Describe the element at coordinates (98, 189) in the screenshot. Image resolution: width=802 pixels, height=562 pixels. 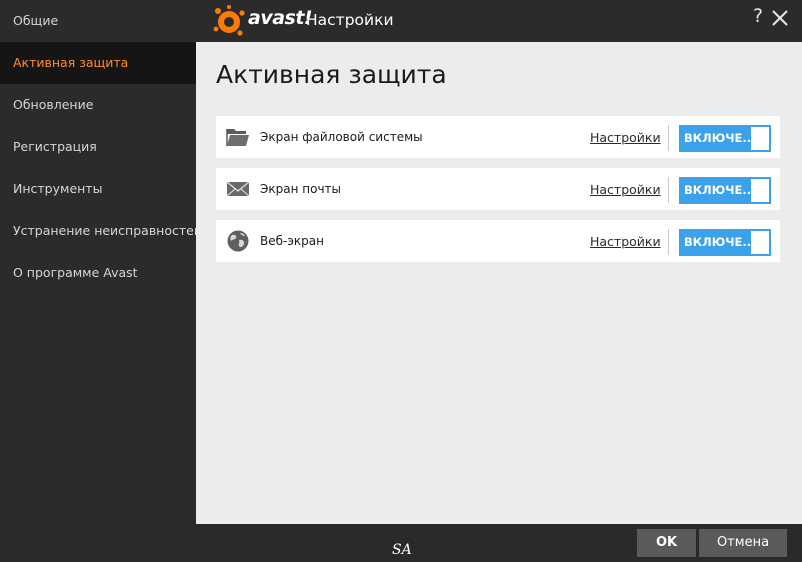
I see `sidebar-item-tools: Инструменты` at that location.